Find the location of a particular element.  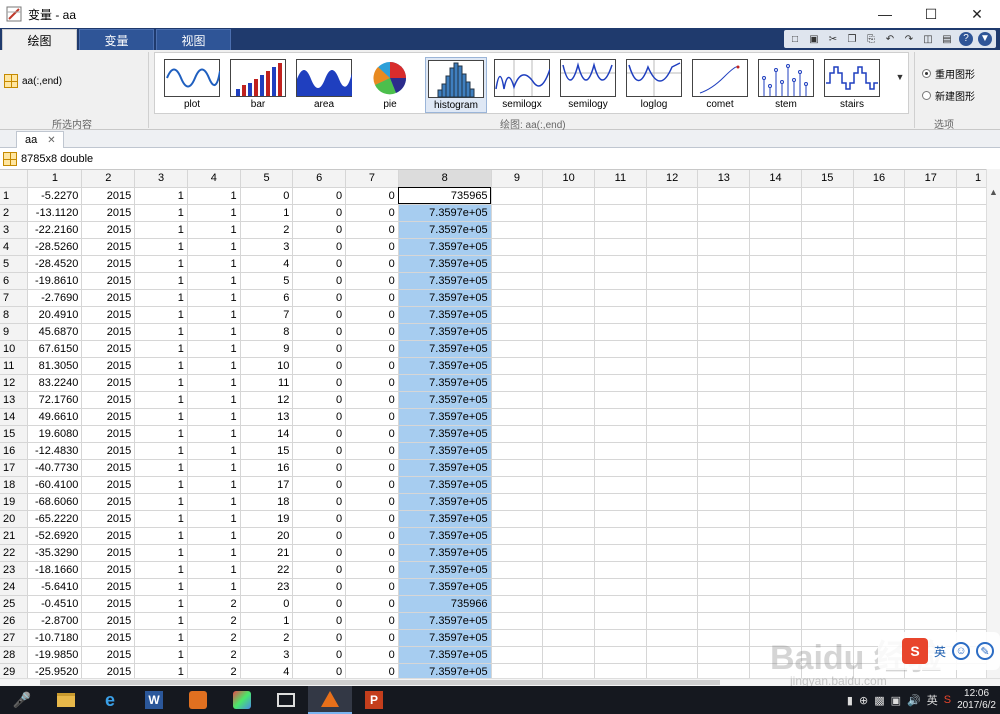

row-header: 29 is located at coordinates (14, 670).